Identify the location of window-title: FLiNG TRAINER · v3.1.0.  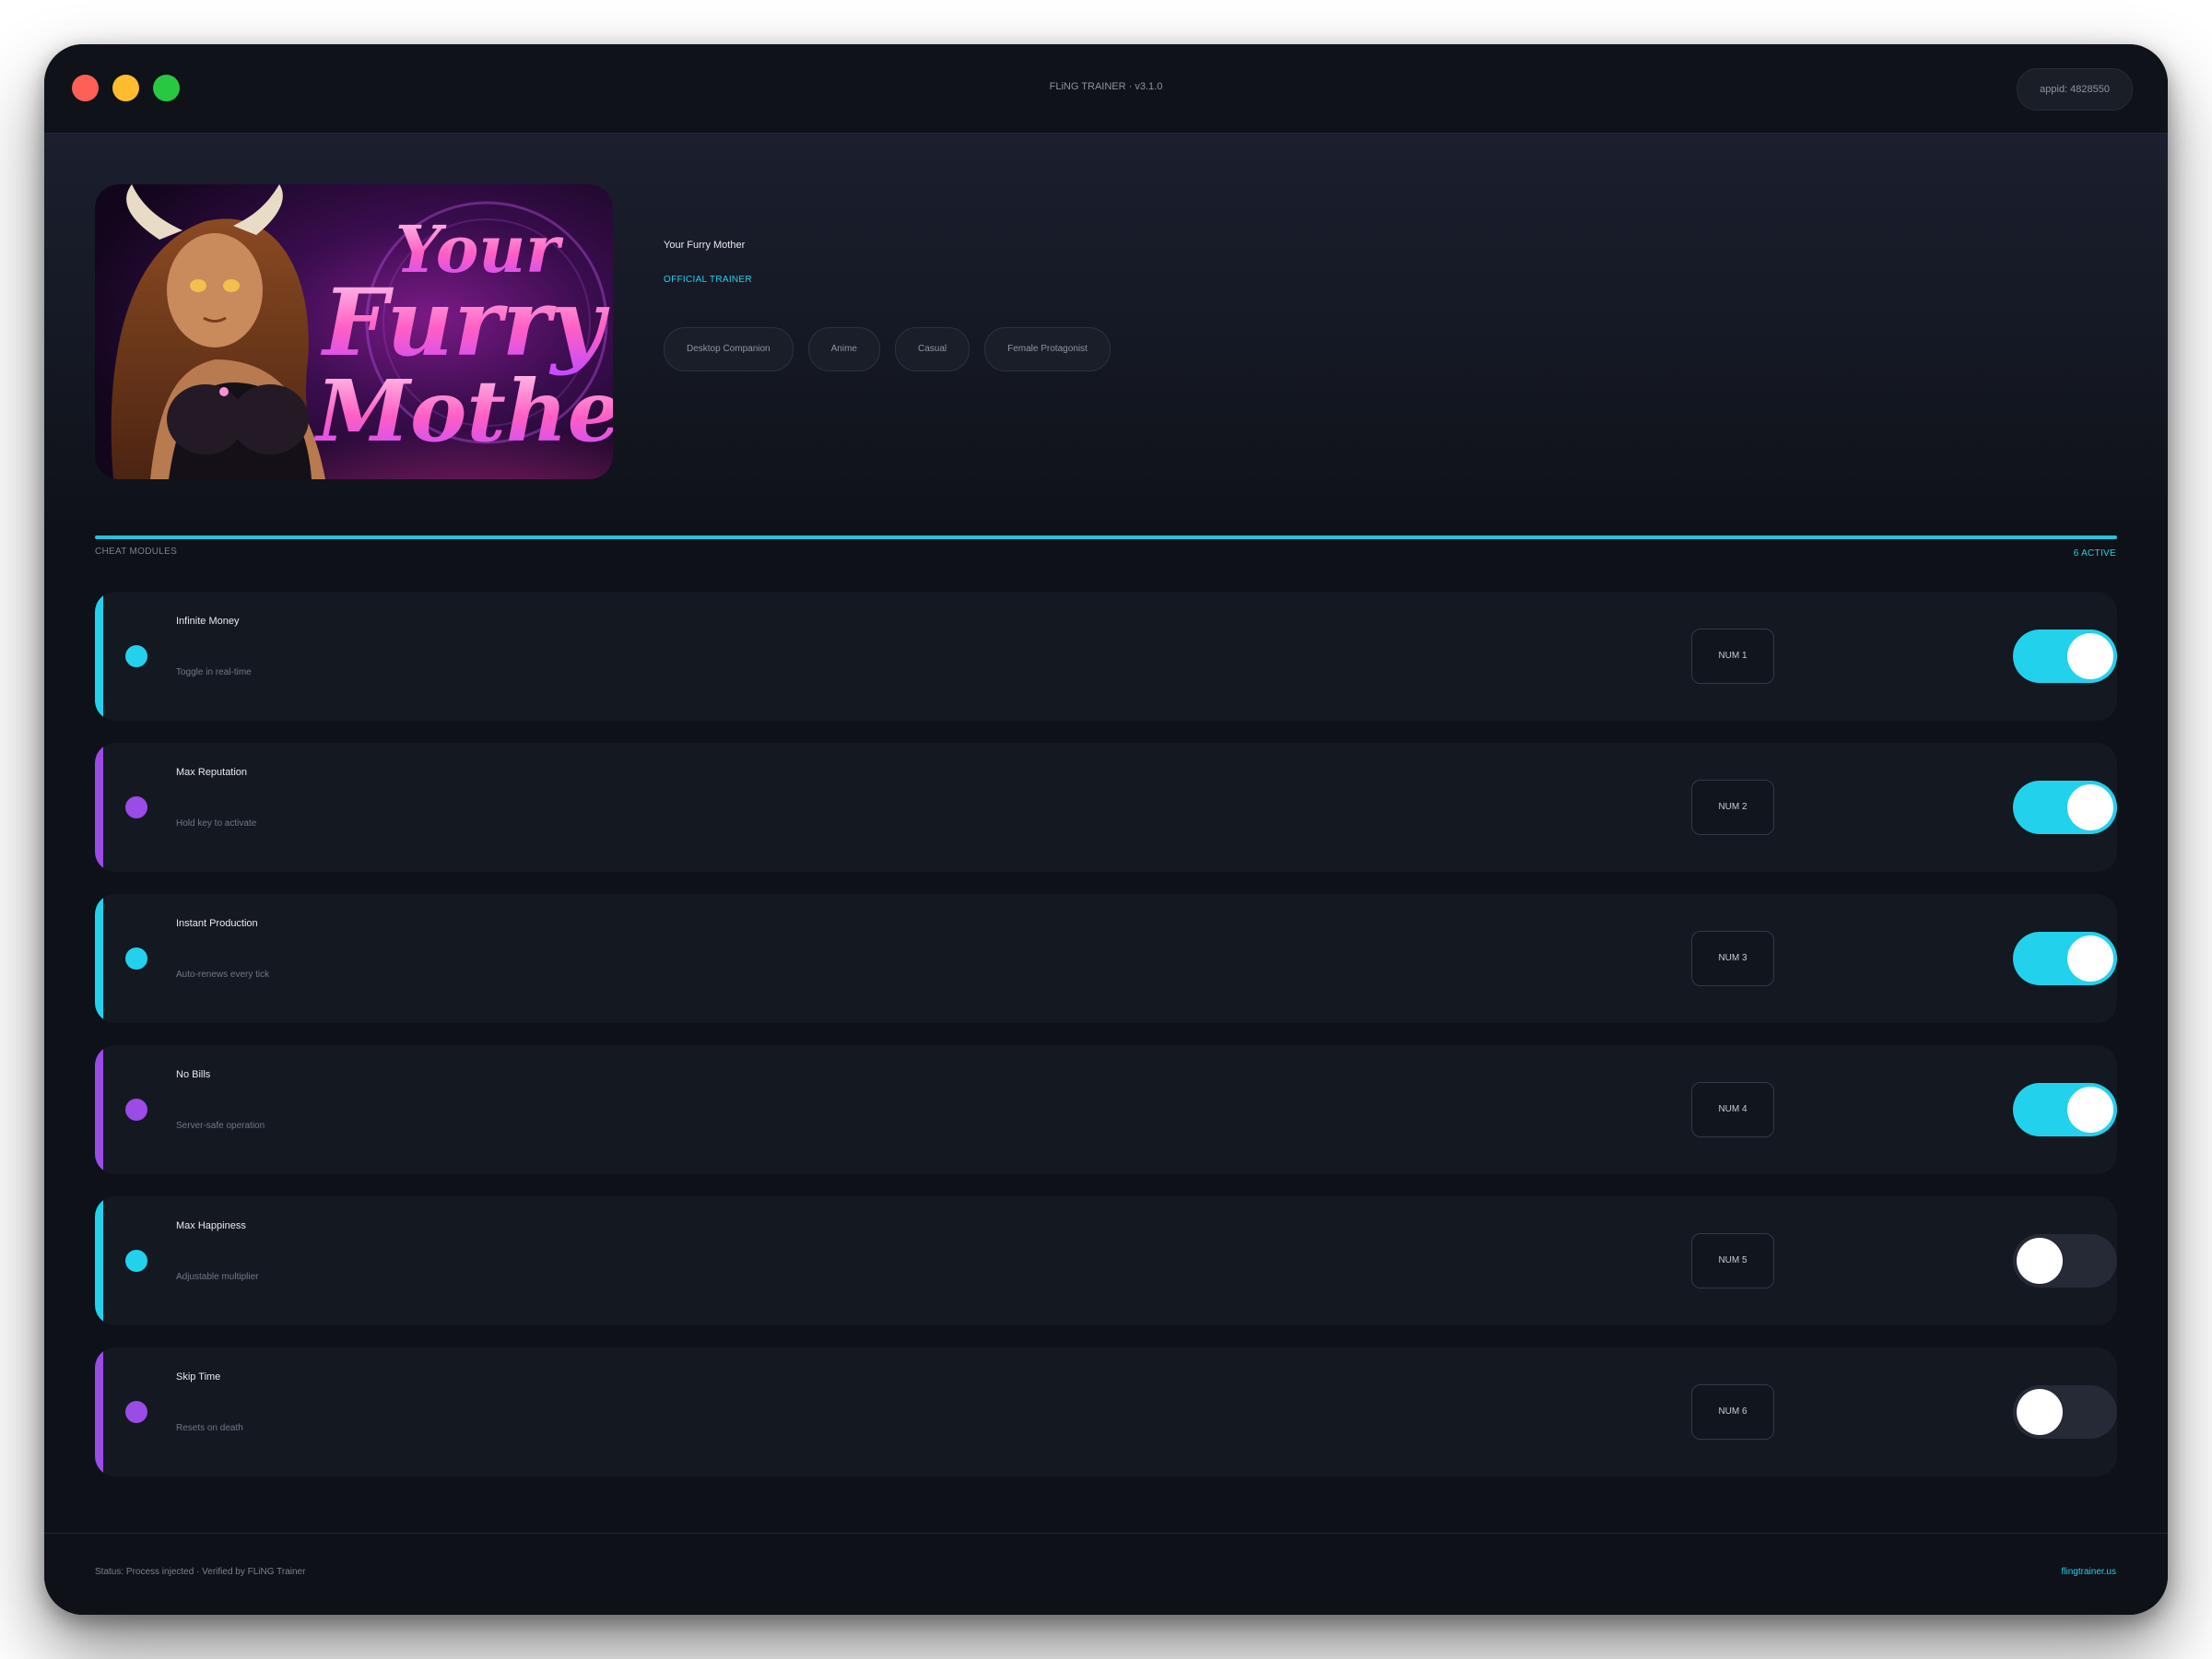
(1106, 86).